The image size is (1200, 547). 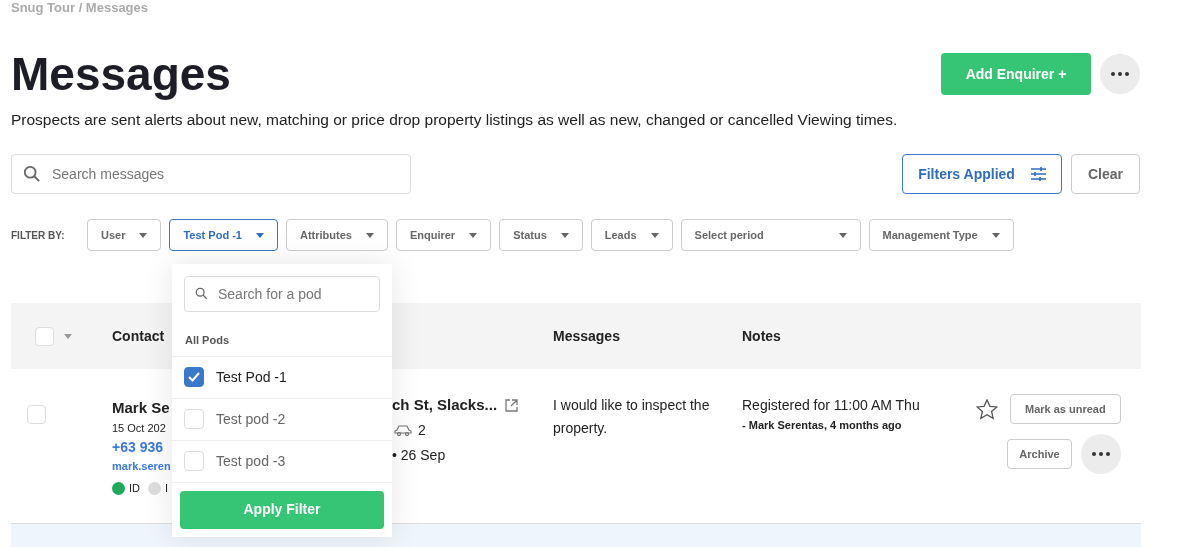 I want to click on message-text: I would like to inspect the property., so click(x=632, y=417).